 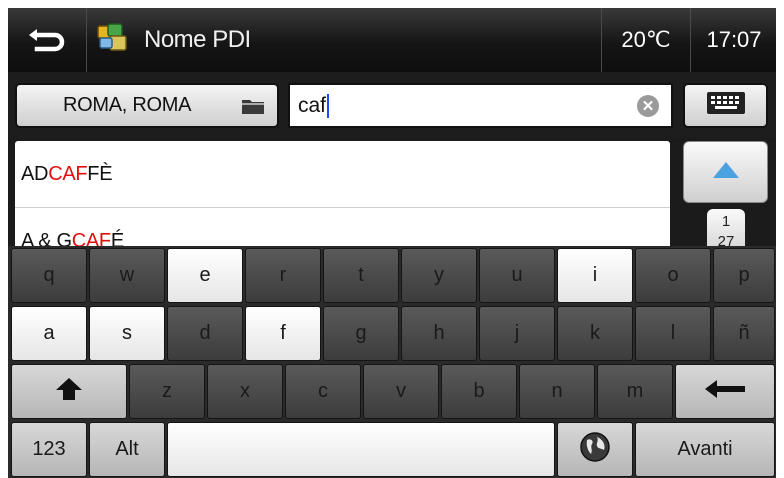 I want to click on key-label: h, so click(x=439, y=333).